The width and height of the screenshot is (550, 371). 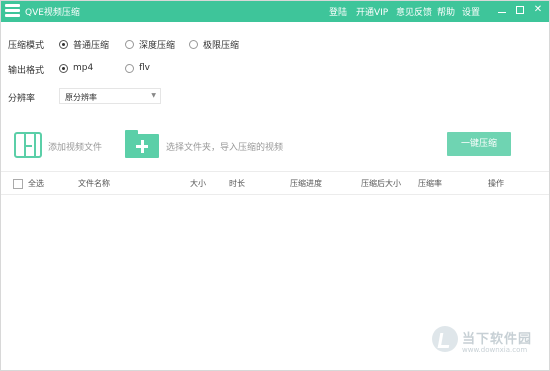 I want to click on maximize-button, so click(x=520, y=10).